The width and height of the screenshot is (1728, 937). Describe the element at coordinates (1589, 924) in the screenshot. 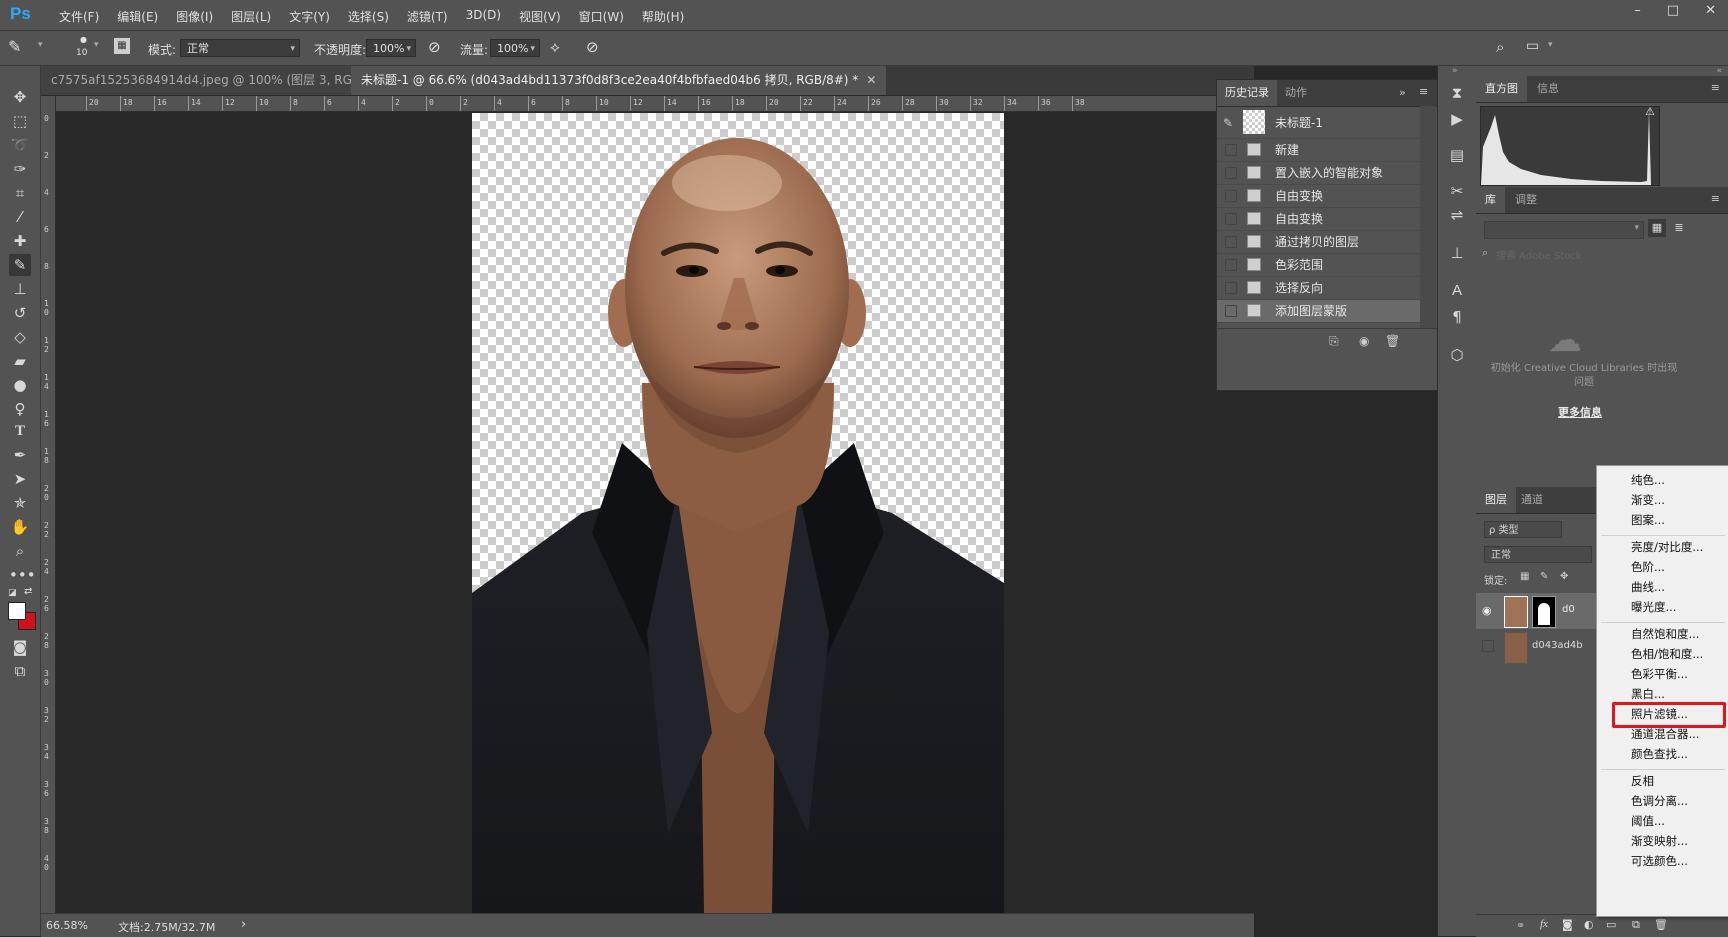

I see `adjustment-layer-icon: ◐` at that location.